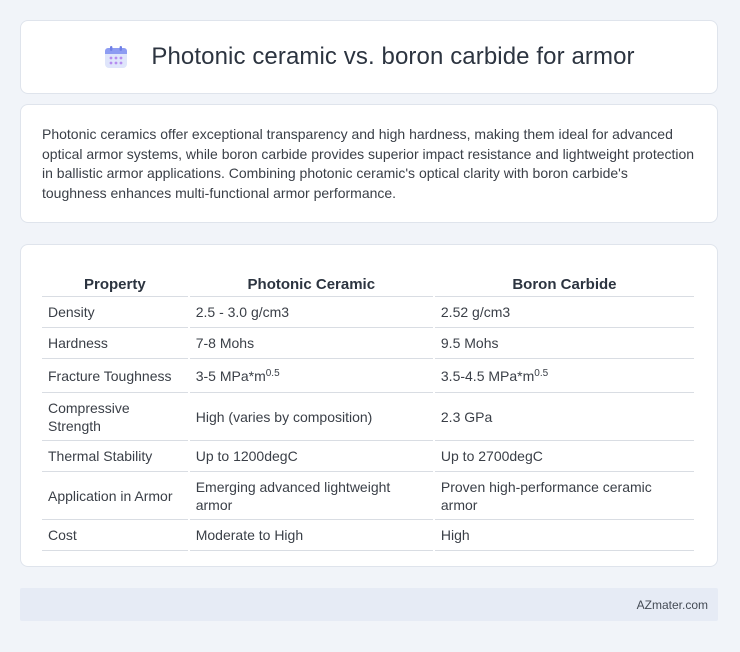  I want to click on cell-photonic: High (varies by composition), so click(311, 417).